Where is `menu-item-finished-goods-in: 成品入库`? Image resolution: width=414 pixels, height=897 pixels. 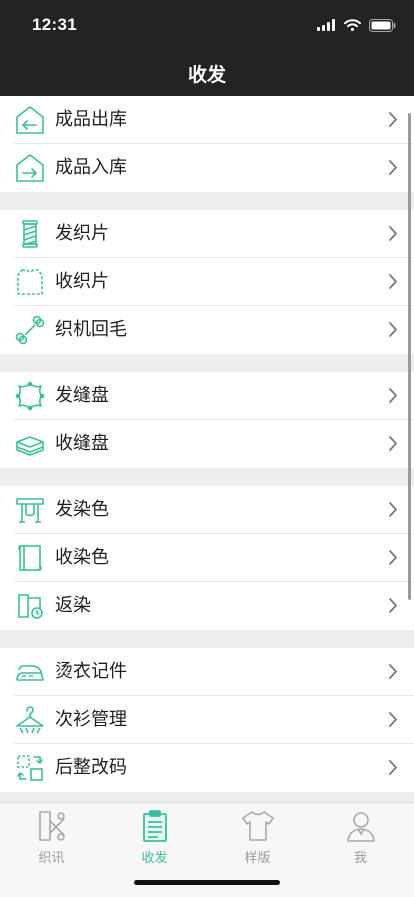 menu-item-finished-goods-in: 成品入库 is located at coordinates (207, 168).